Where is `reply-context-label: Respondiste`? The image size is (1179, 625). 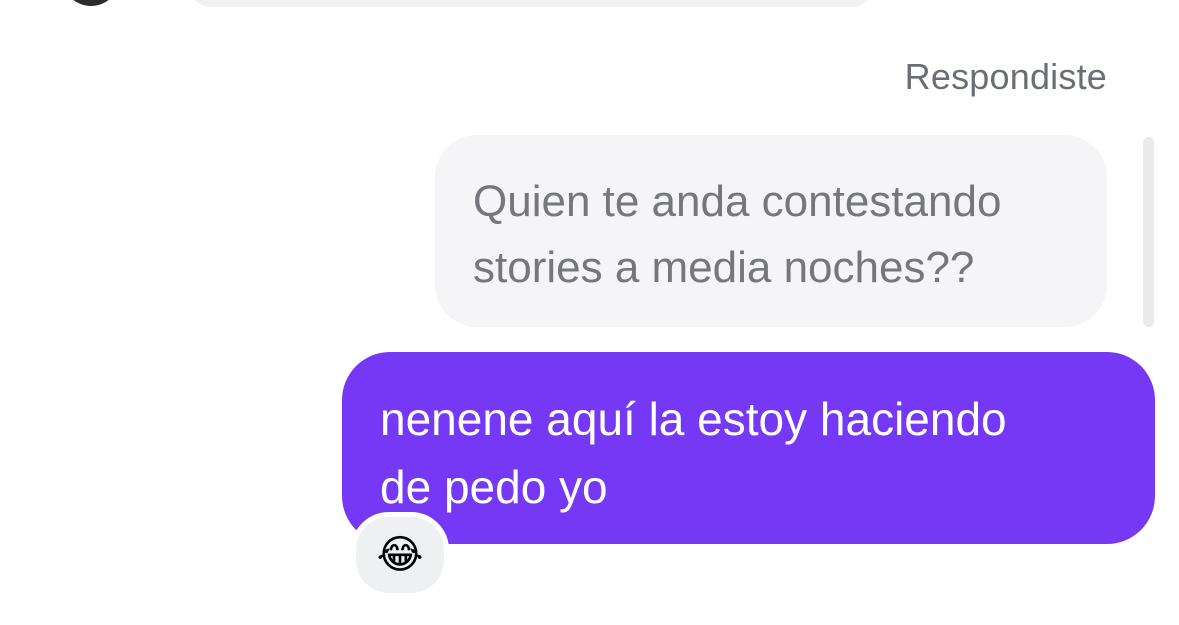 reply-context-label: Respondiste is located at coordinates (1005, 76).